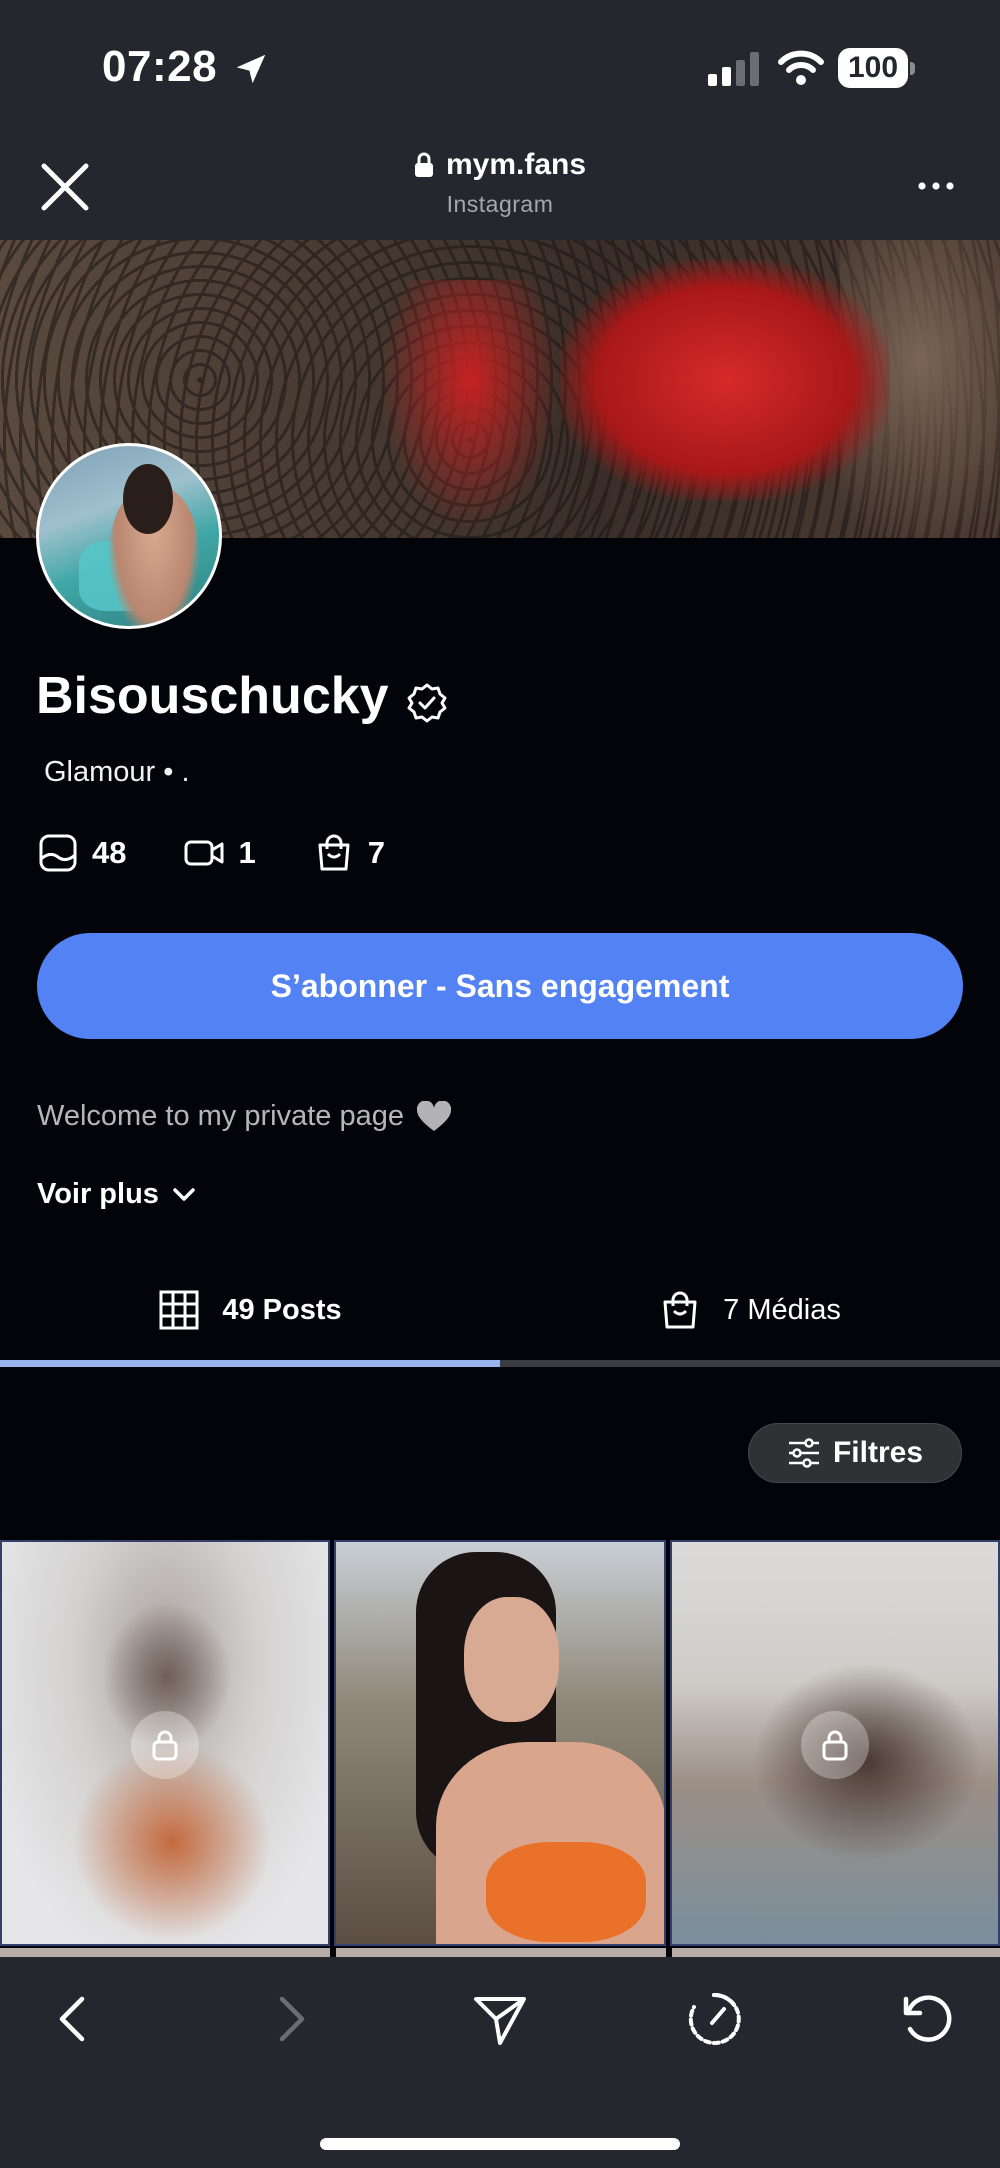 The width and height of the screenshot is (1000, 2168). I want to click on reload-icon, so click(927, 2018).